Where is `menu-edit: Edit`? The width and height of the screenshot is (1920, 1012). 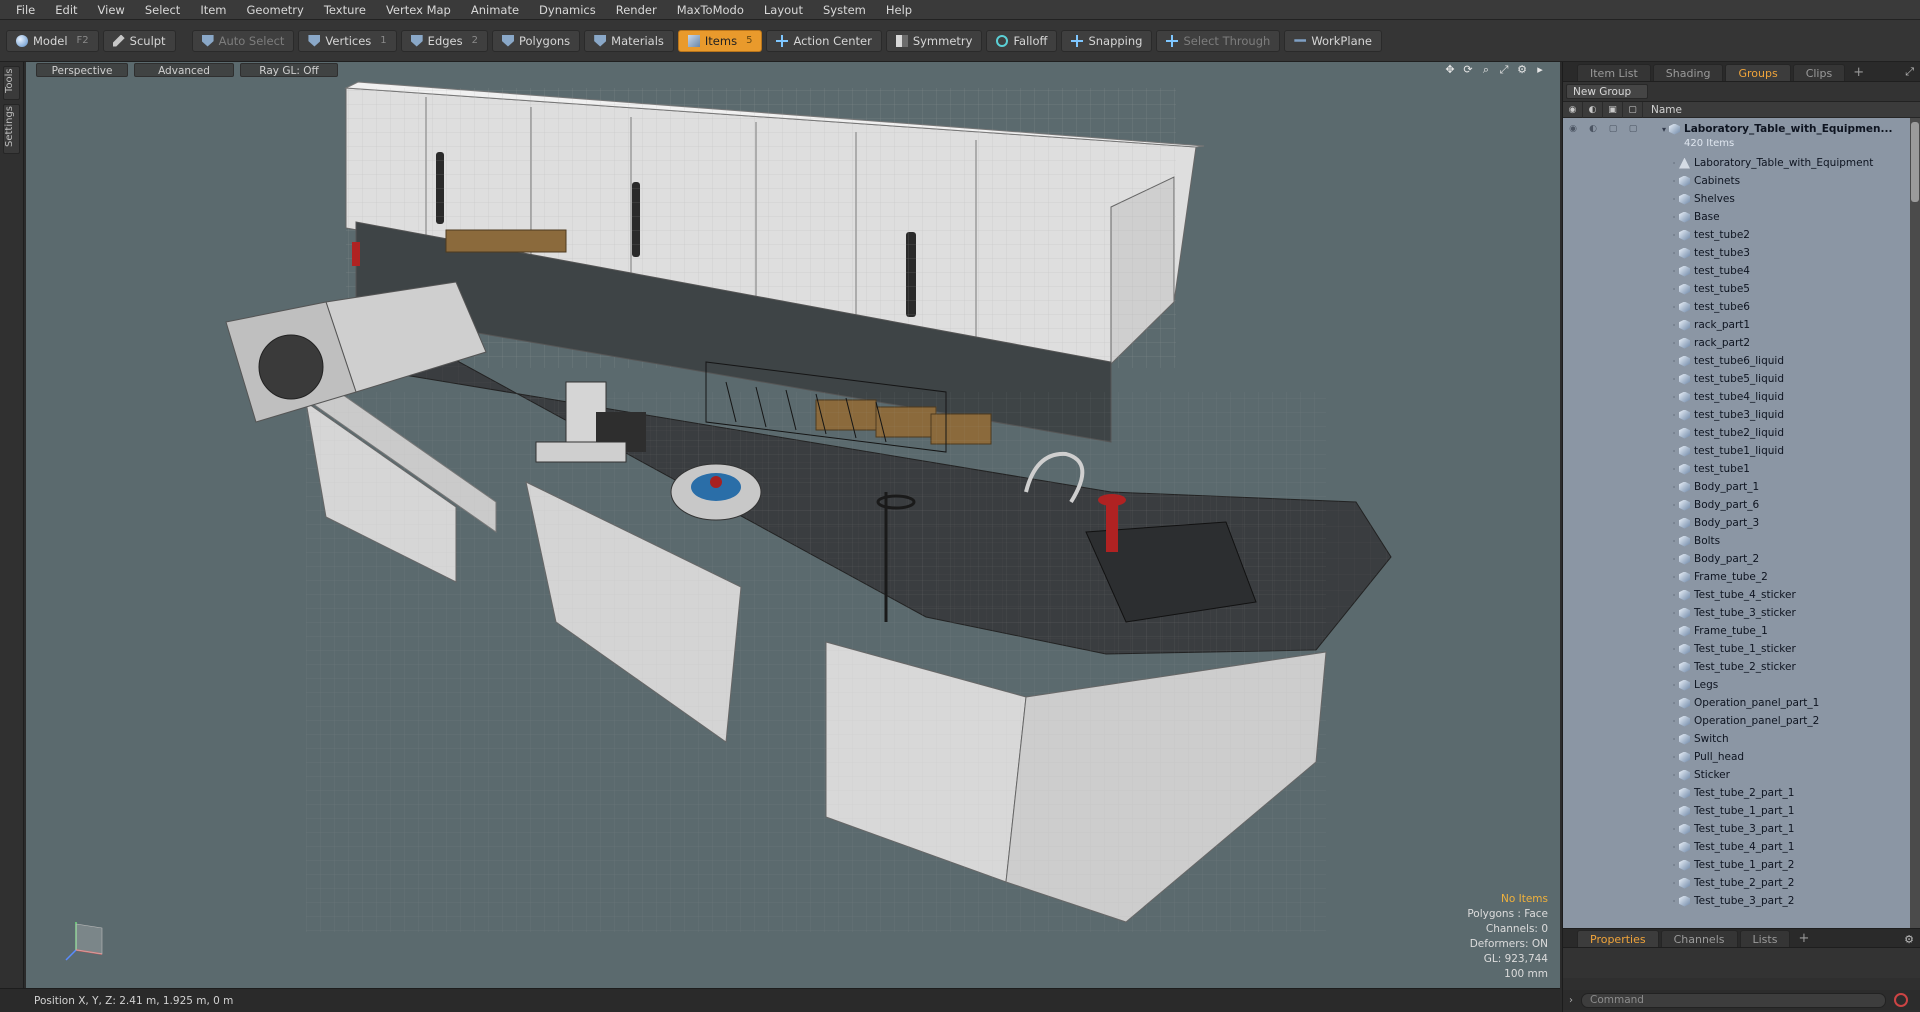 menu-edit: Edit is located at coordinates (66, 10).